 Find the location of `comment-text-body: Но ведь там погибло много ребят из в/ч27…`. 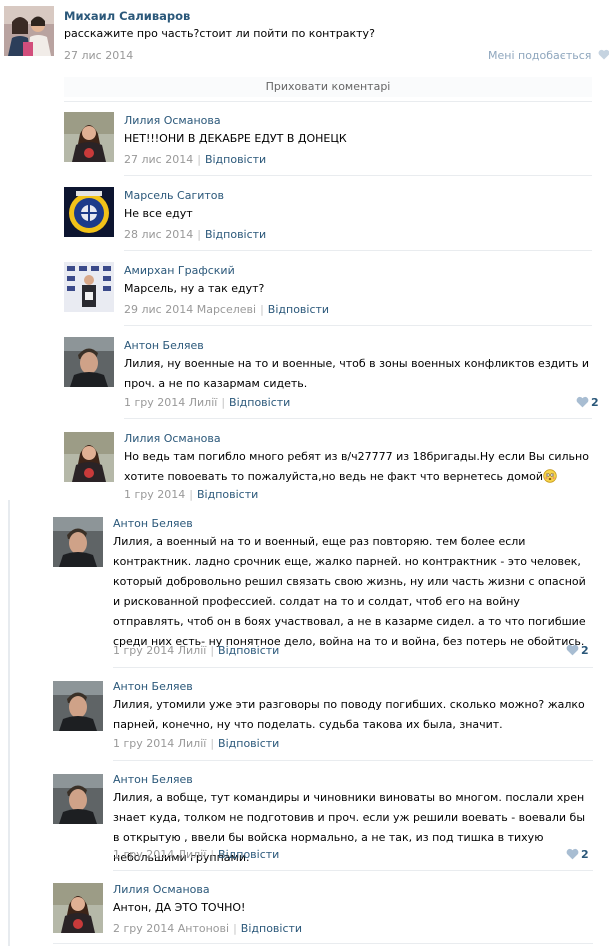

comment-text-body: Но ведь там погибло много ребят из в/ч27… is located at coordinates (356, 466).